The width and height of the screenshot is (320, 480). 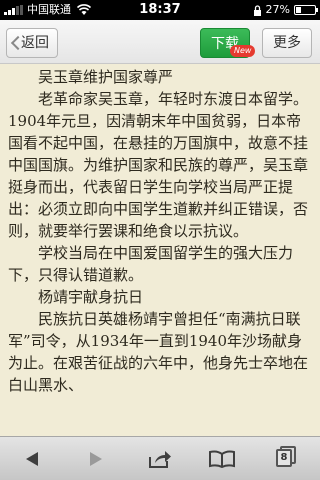 I want to click on battery-fill, so click(x=298, y=10).